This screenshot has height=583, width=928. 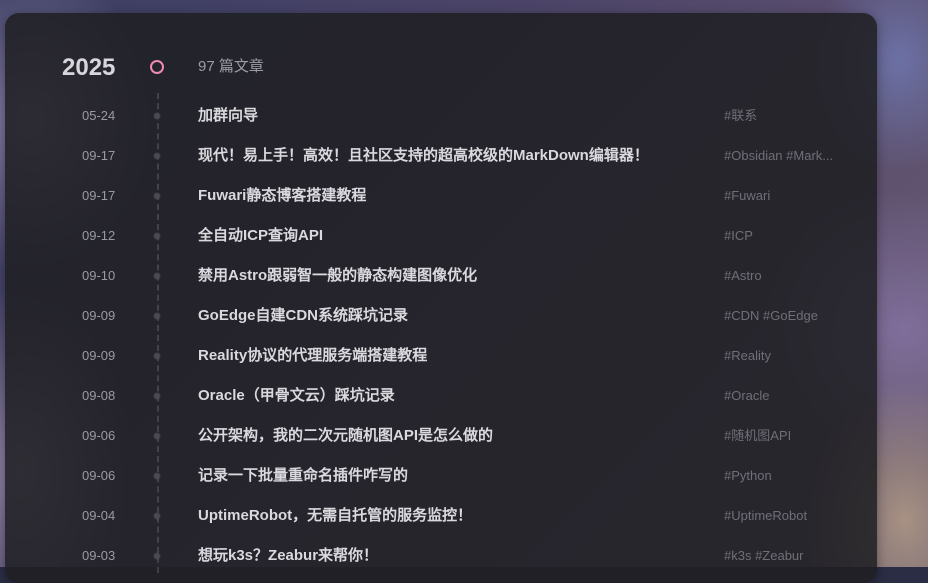 I want to click on post-title: Oracle（甲骨文云）踩坑记录, so click(x=448, y=396).